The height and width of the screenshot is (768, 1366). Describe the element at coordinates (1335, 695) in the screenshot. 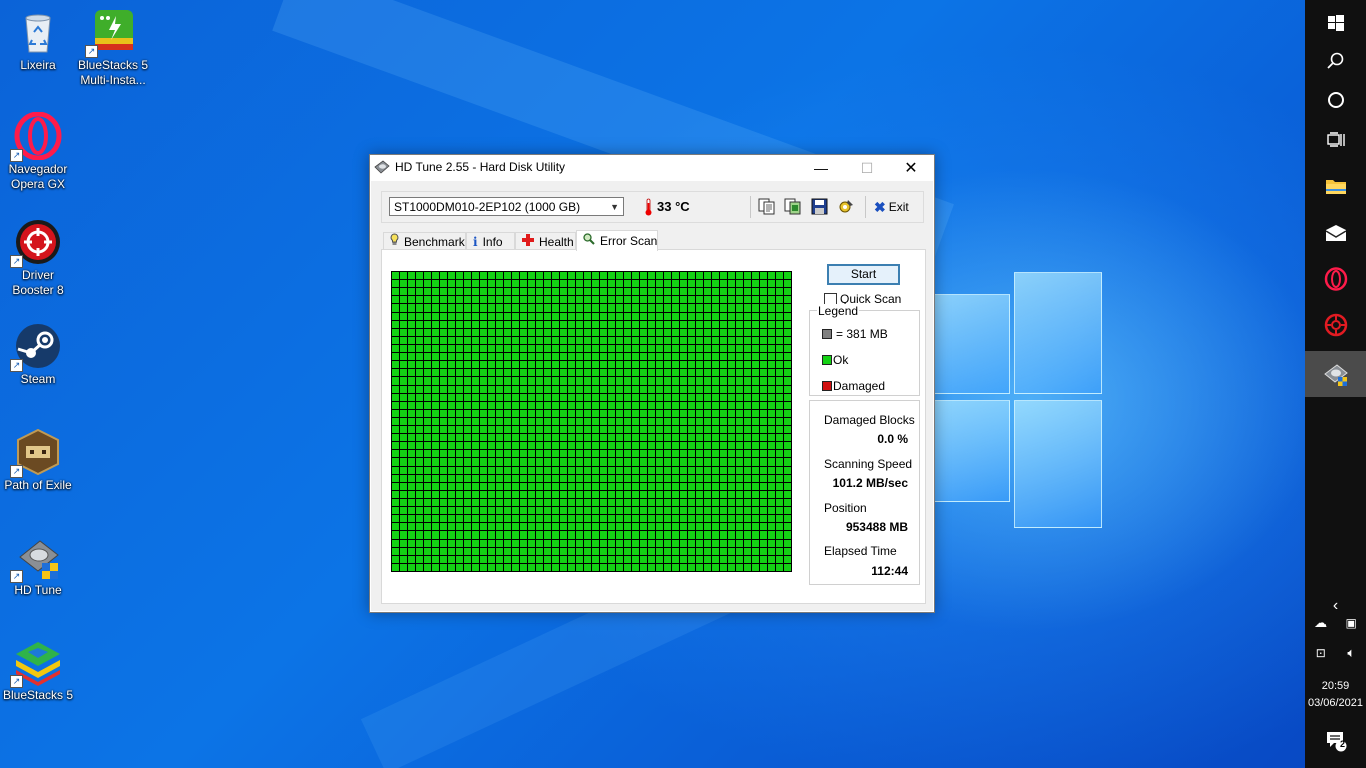

I see `taskbar-clock: 20:59 03/06/2021` at that location.